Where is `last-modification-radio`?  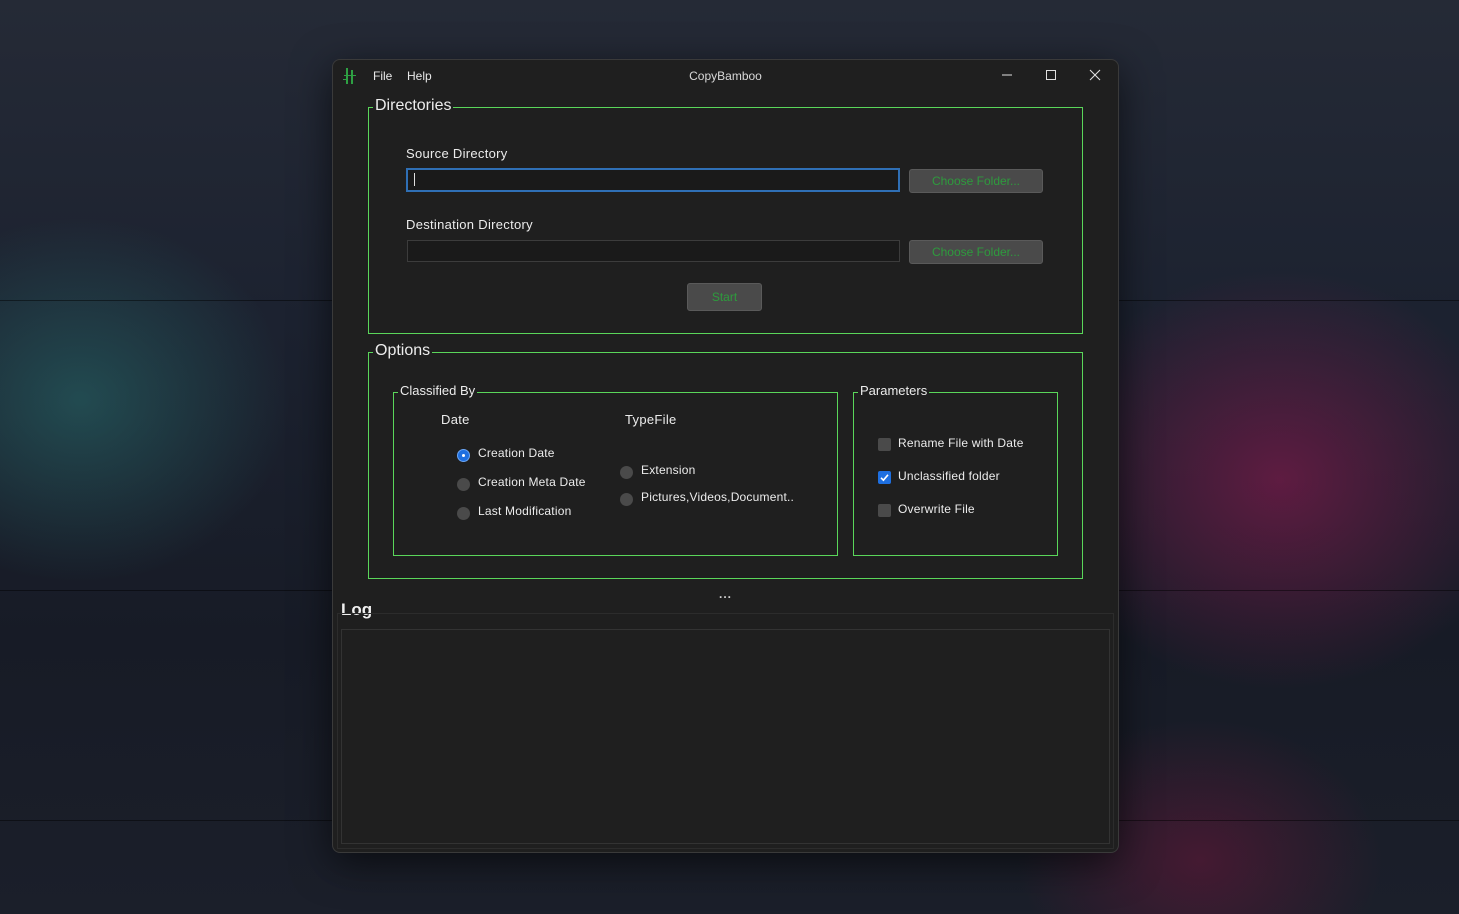
last-modification-radio is located at coordinates (463, 513).